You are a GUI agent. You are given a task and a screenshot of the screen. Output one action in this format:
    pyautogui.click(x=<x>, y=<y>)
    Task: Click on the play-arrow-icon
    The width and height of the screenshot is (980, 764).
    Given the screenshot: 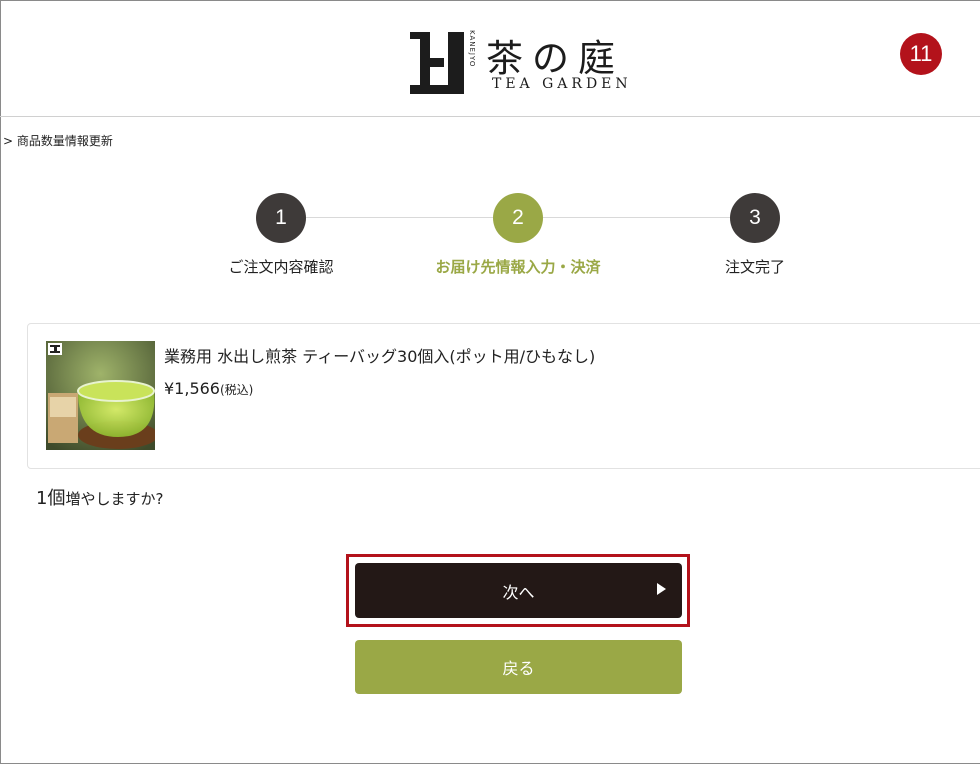 What is the action you would take?
    pyautogui.click(x=661, y=589)
    